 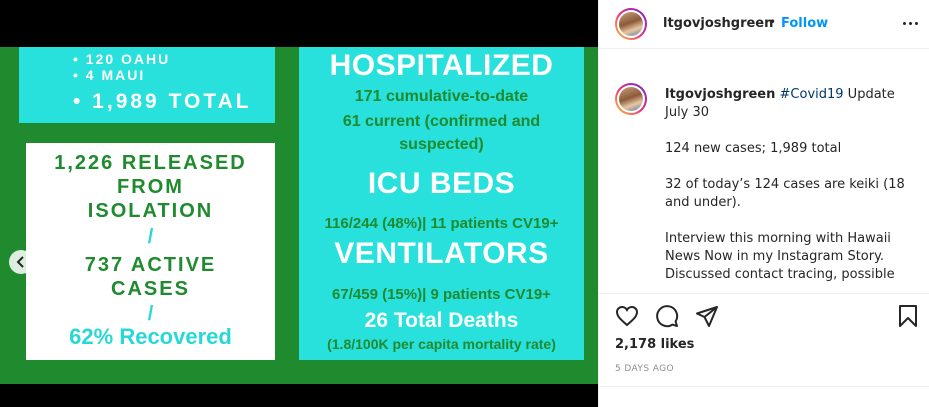 What do you see at coordinates (631, 24) in the screenshot?
I see `avatar` at bounding box center [631, 24].